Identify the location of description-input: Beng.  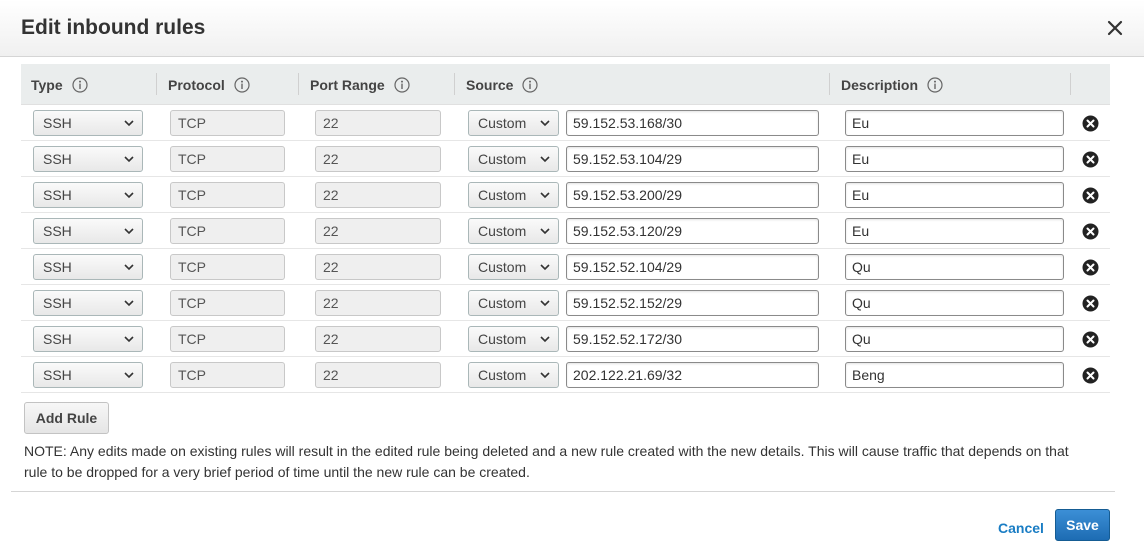
(954, 375).